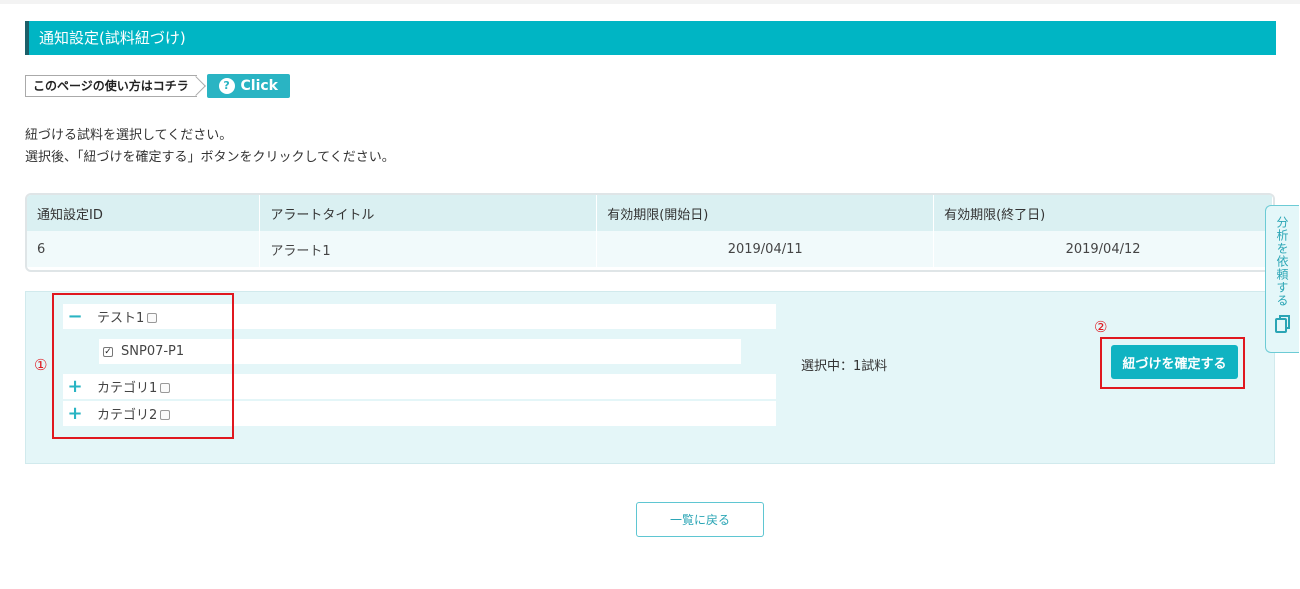 This screenshot has height=589, width=1300. I want to click on help-label: このページの使い方はコチラ, so click(111, 86).